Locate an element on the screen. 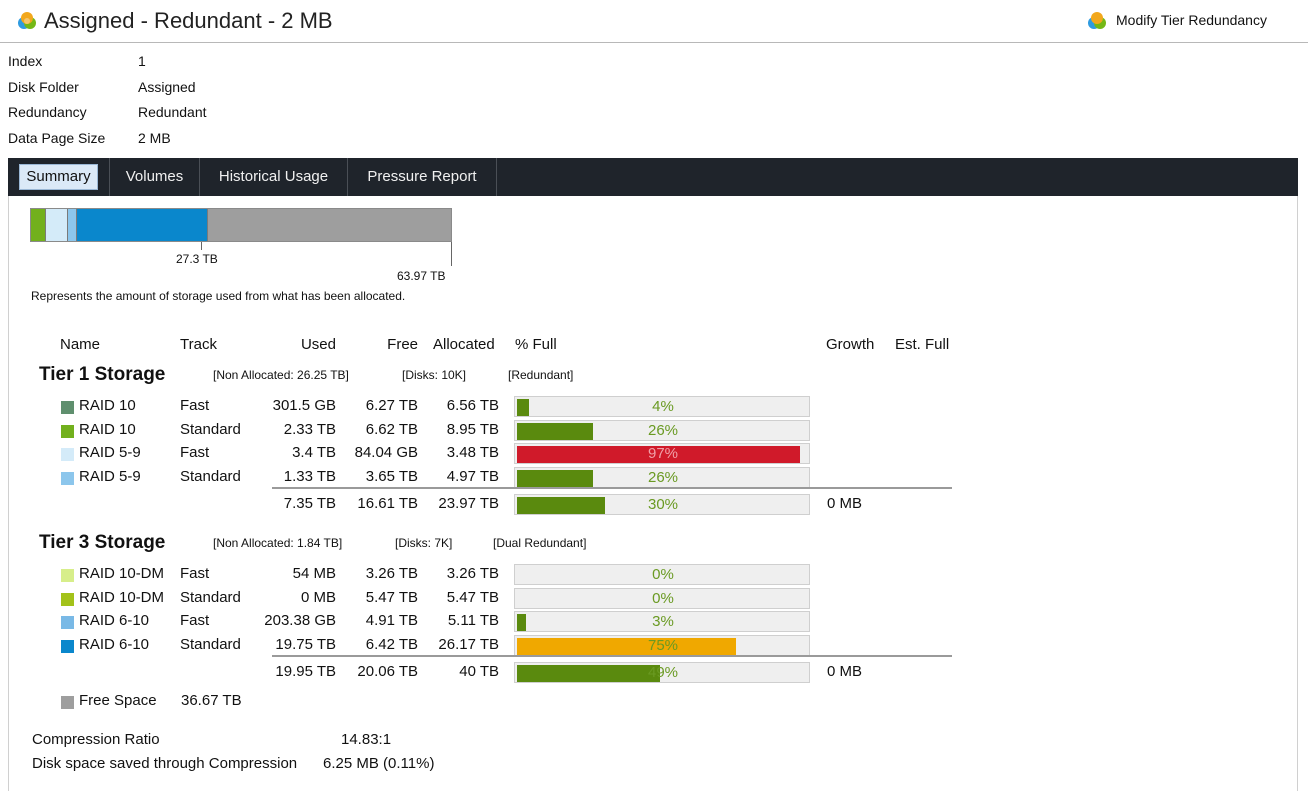  row-allocated: 5.11 TB is located at coordinates (473, 620).